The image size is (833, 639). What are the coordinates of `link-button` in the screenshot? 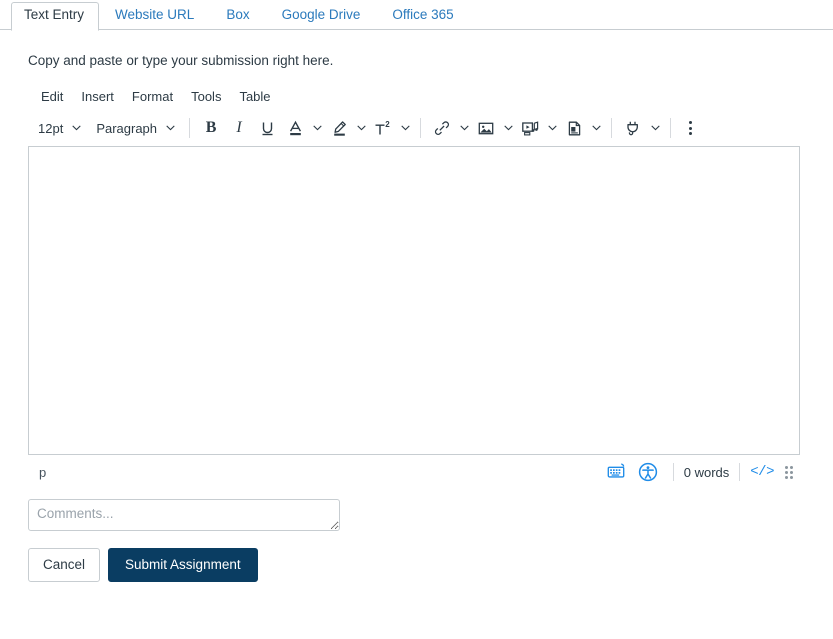 It's located at (442, 128).